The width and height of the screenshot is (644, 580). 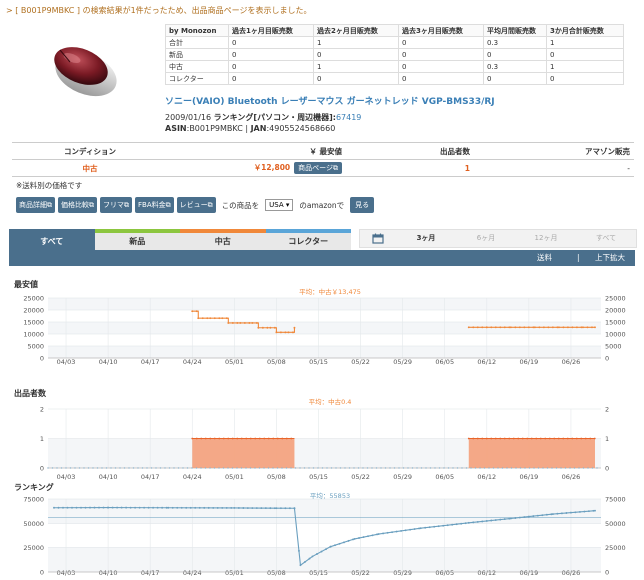 I want to click on y-tick-label-left: 50000, so click(x=33, y=524).